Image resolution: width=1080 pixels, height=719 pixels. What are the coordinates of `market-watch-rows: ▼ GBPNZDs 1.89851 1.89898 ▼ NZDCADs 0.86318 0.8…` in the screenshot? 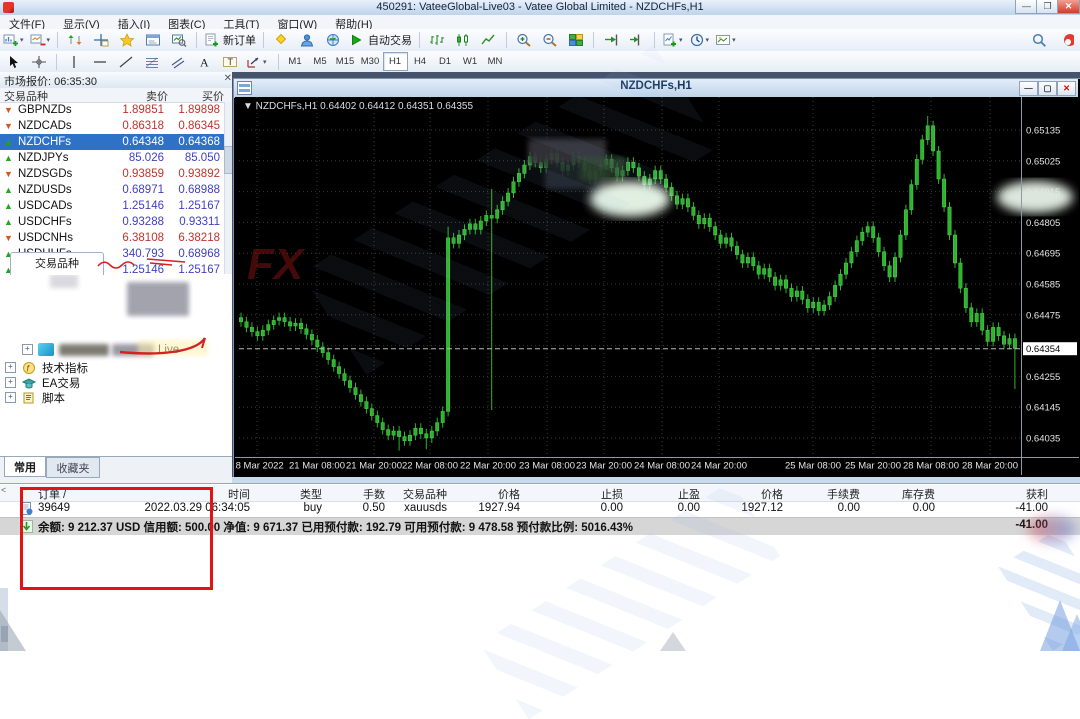 It's located at (112, 188).